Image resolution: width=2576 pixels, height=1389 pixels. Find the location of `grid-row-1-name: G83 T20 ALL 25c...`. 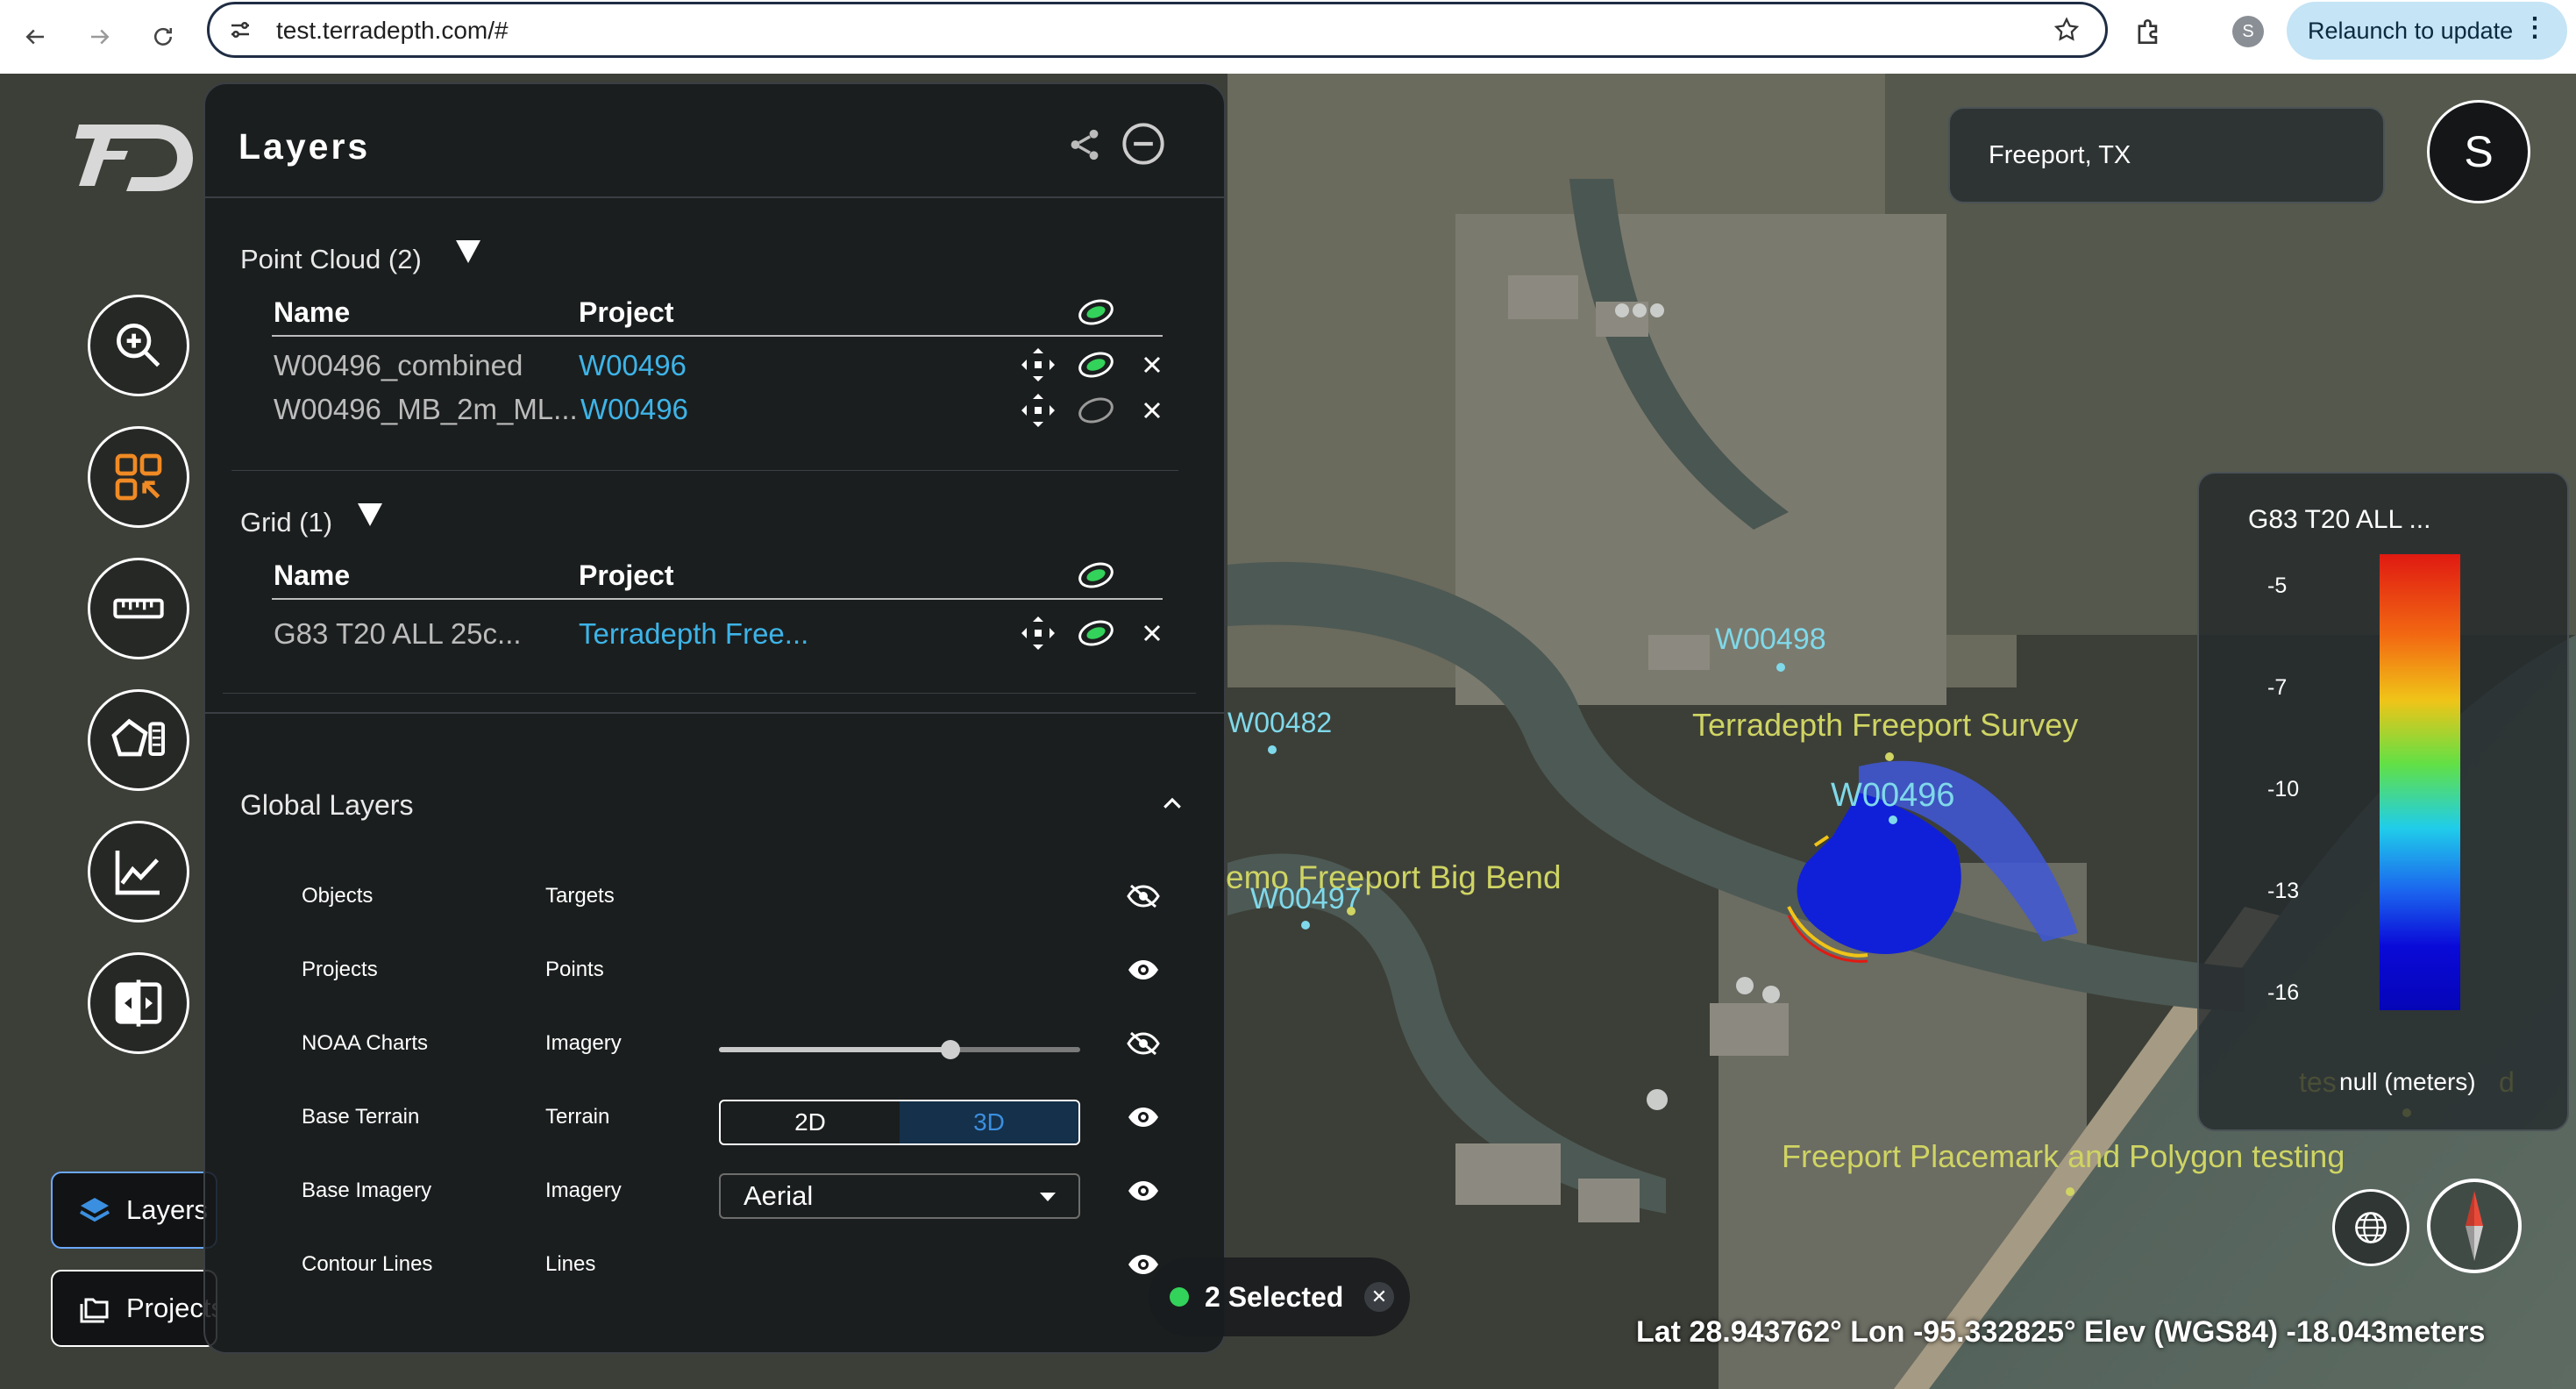

grid-row-1-name: G83 T20 ALL 25c... is located at coordinates (398, 634).